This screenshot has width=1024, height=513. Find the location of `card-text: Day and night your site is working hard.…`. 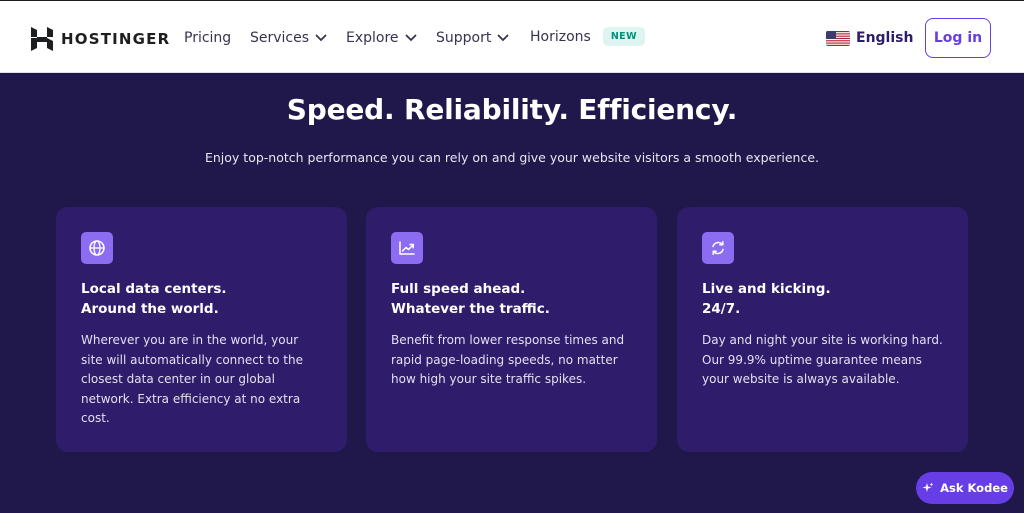

card-text: Day and night your site is working hard.… is located at coordinates (822, 359).